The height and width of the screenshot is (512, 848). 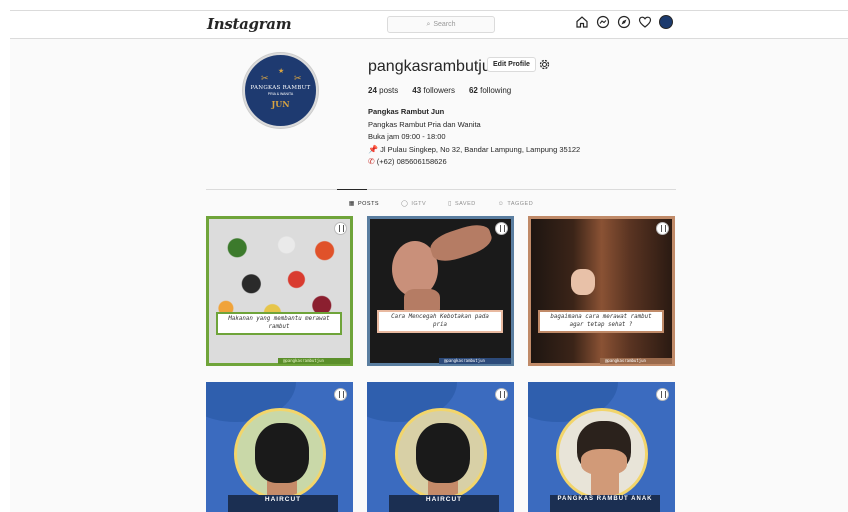 I want to click on nav-icons, so click(x=624, y=22).